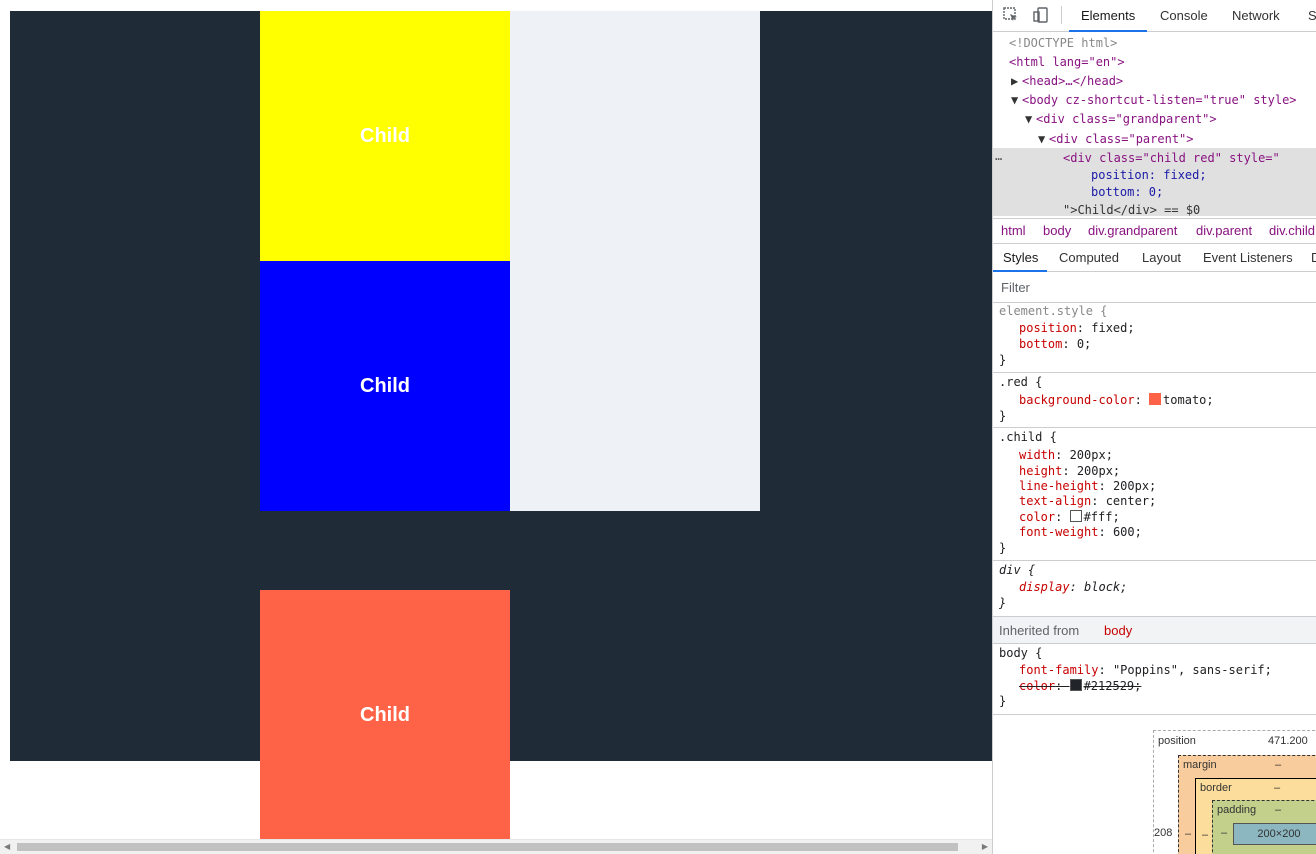  I want to click on rule-declaration: line-height: 200px;, so click(1087, 486).